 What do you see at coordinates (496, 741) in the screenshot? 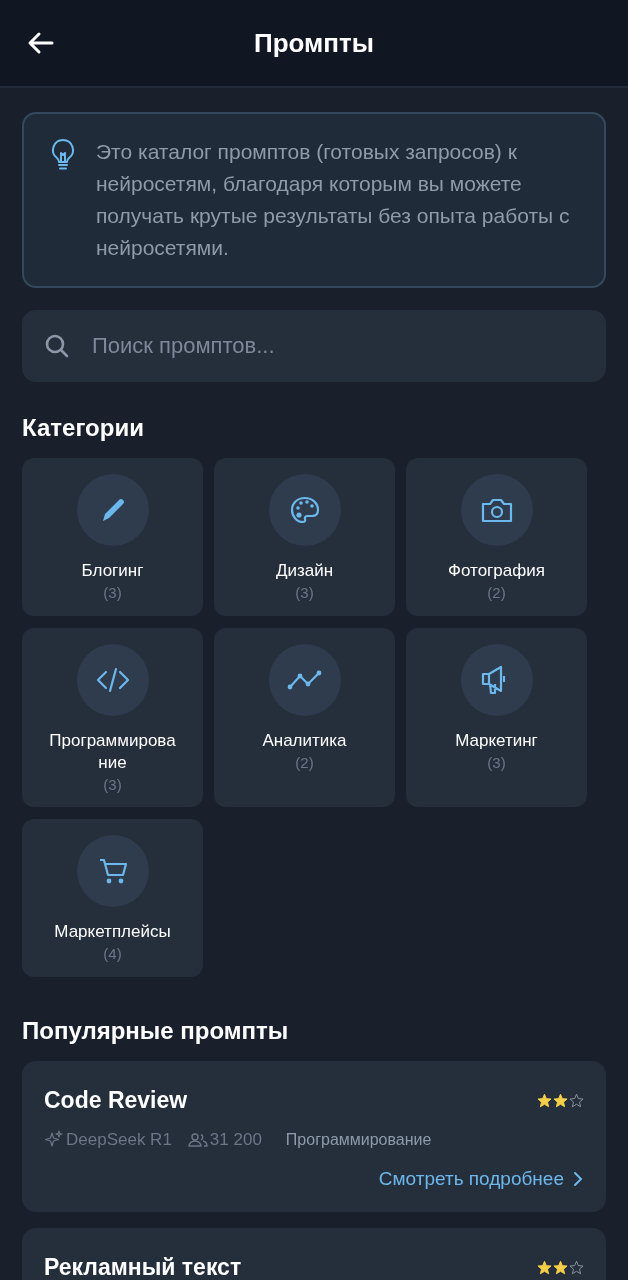
I see `category-name: Маркетинг` at bounding box center [496, 741].